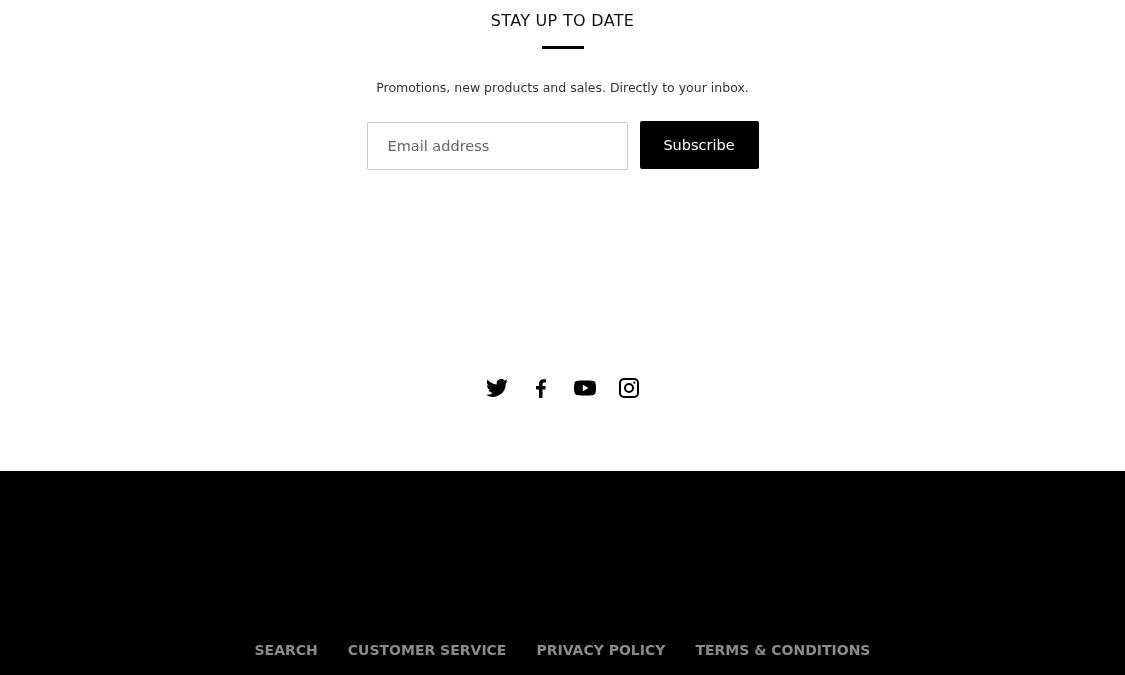 This screenshot has width=1125, height=675. What do you see at coordinates (562, 87) in the screenshot?
I see `tagline-text: Promotions, new products and sales. Directly to your inbox.` at bounding box center [562, 87].